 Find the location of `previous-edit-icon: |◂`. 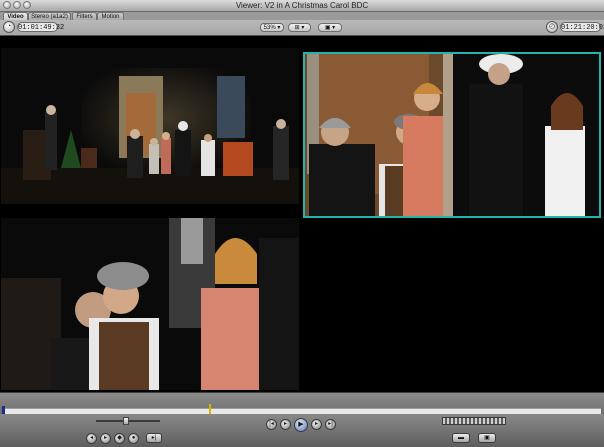

previous-edit-icon: |◂ is located at coordinates (271, 424).